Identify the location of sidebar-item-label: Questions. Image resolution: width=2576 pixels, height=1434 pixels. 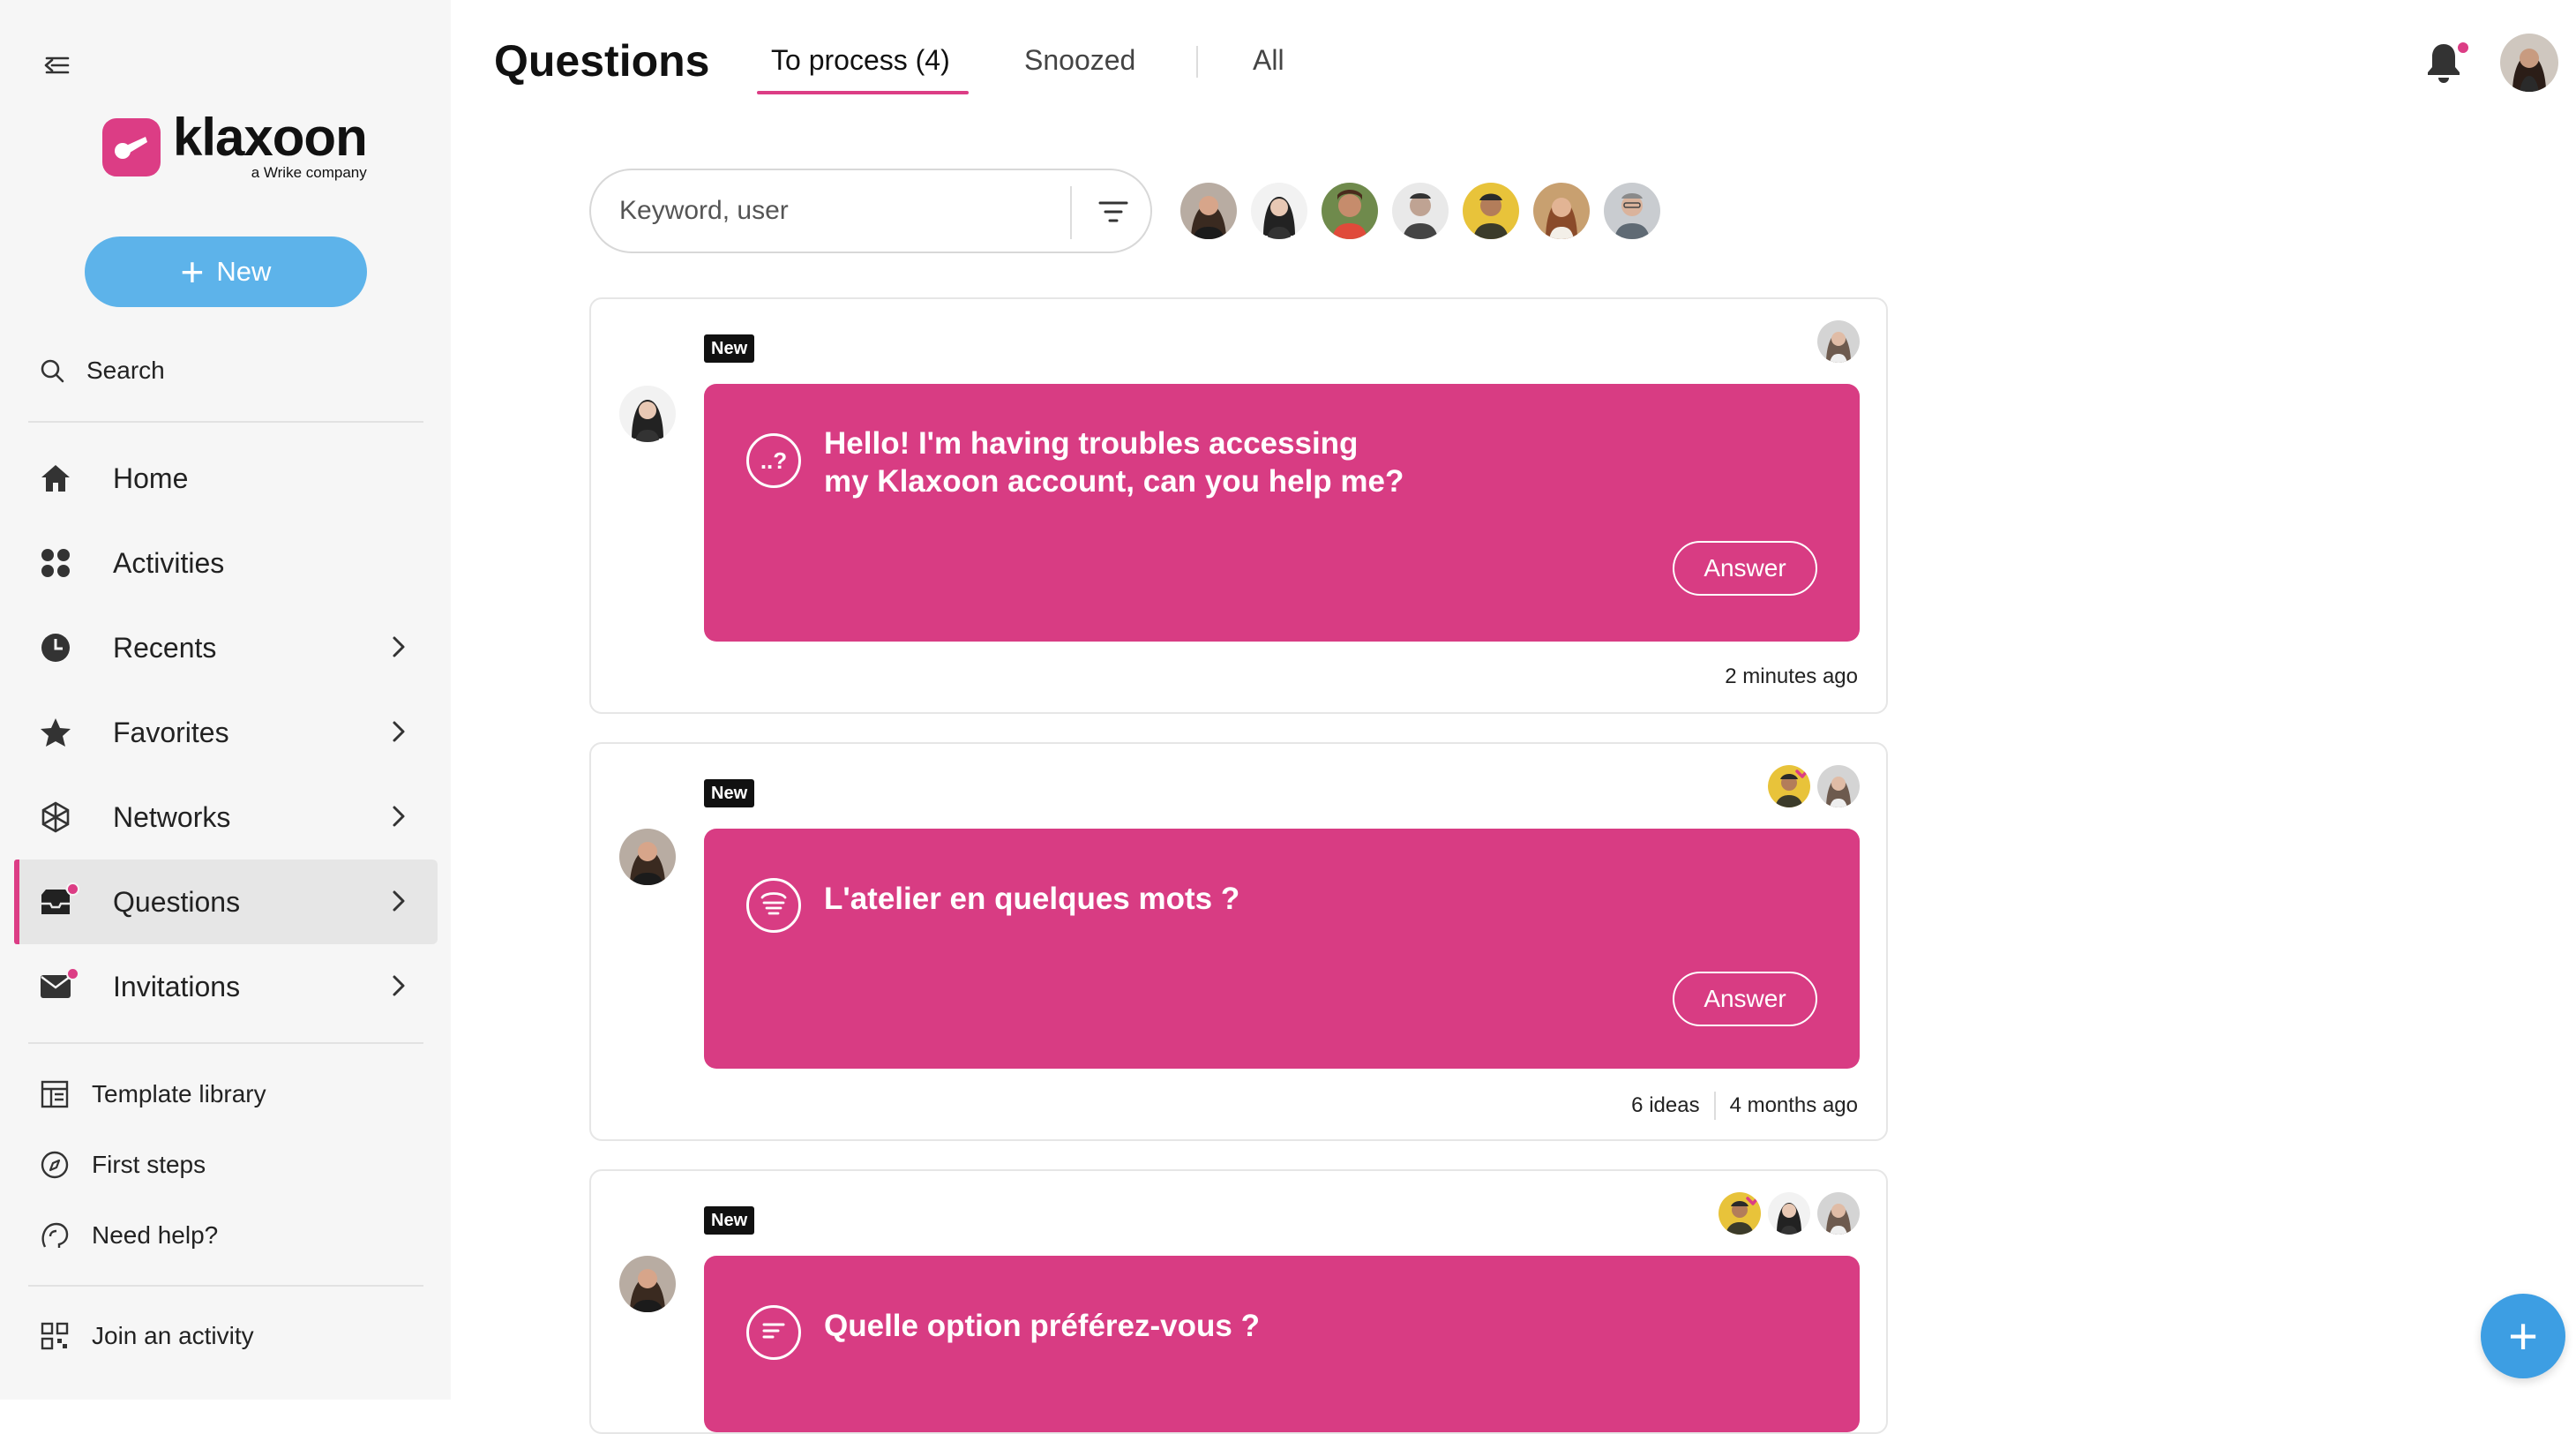
(177, 901).